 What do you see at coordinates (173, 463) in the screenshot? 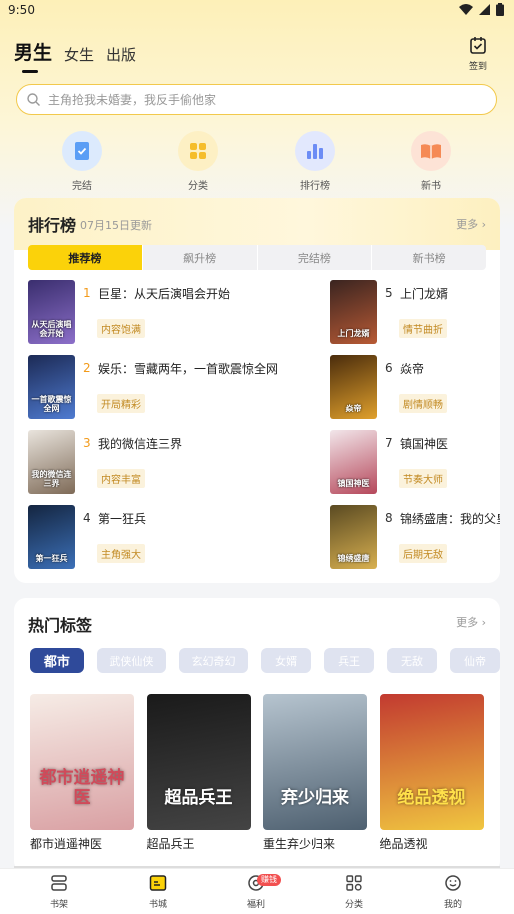
I see `ranking-book-item: 我的微信连三界 3 我的微信连三界 内容丰富` at bounding box center [173, 463].